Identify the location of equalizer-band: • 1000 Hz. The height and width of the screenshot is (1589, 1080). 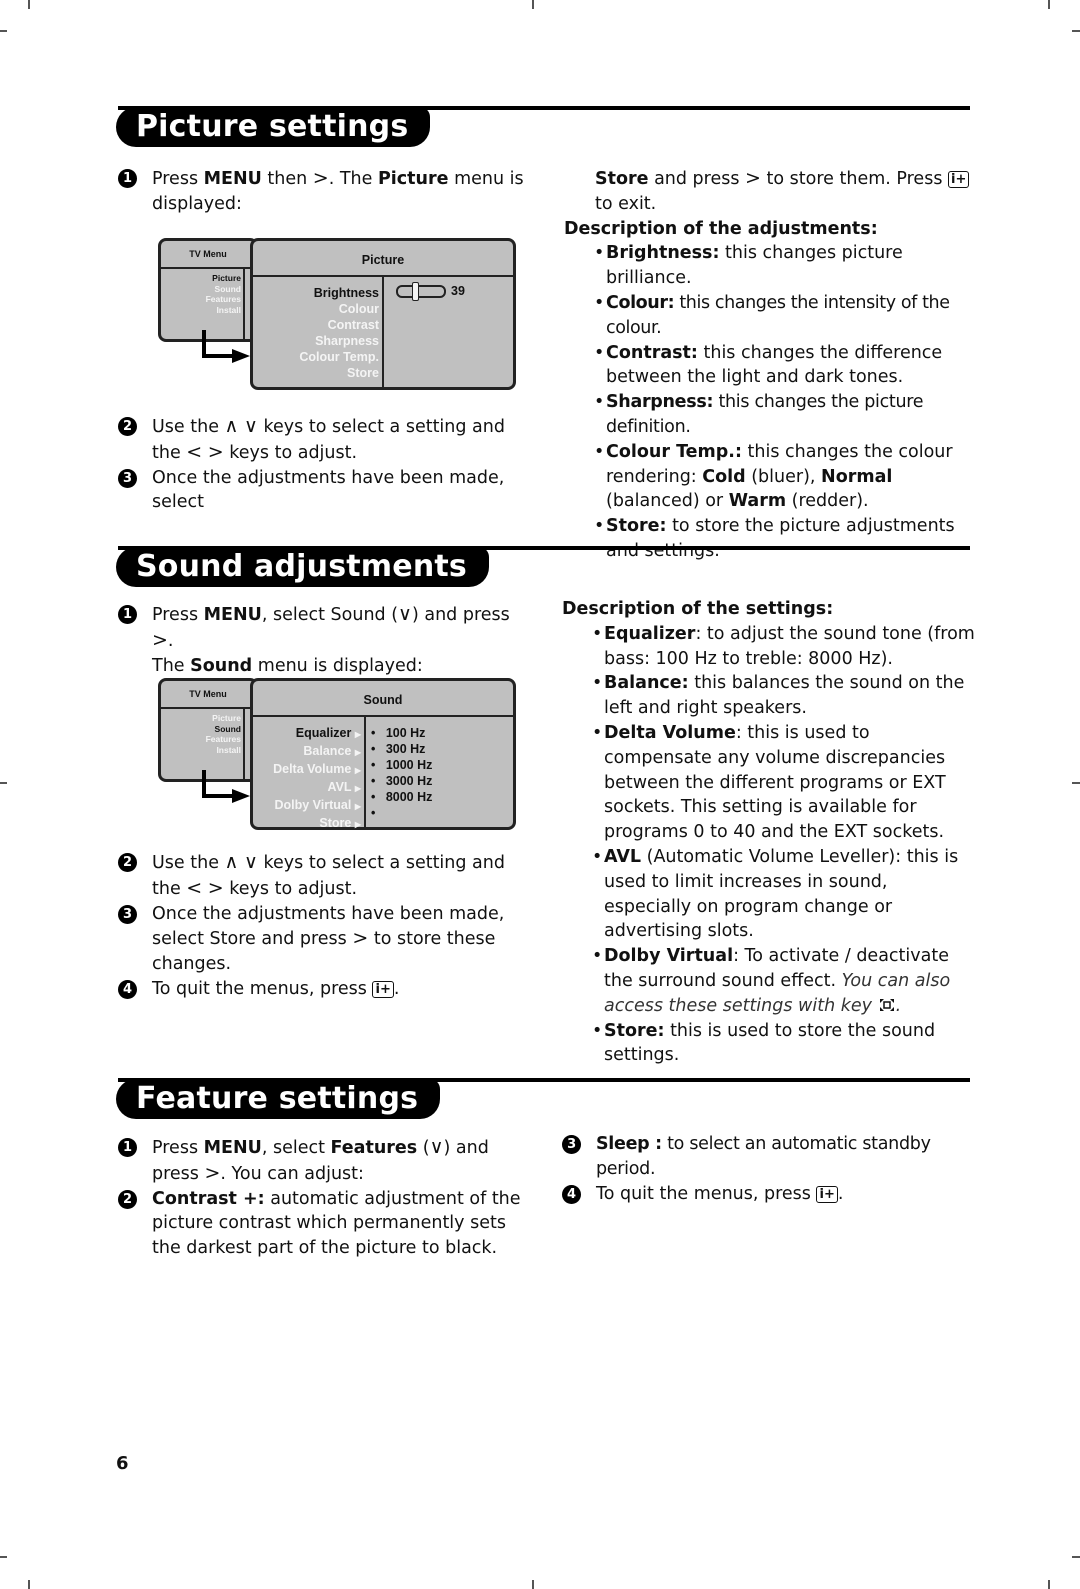
(401, 765).